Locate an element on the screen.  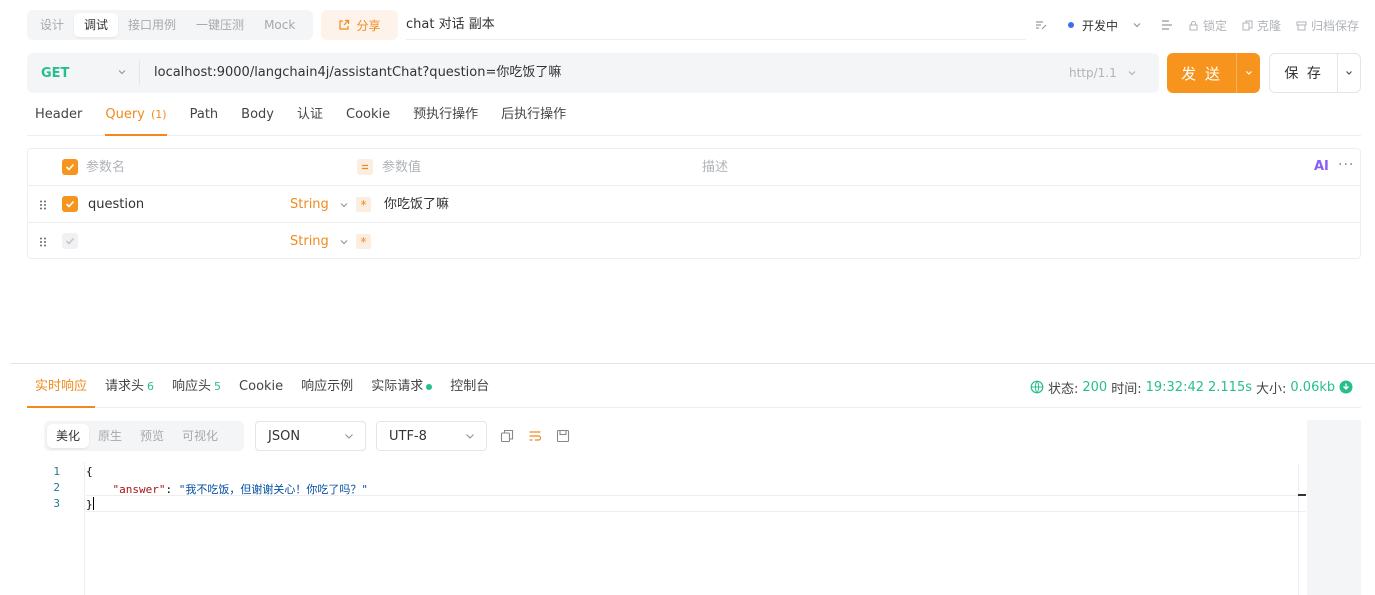
text-cursor is located at coordinates (93, 503).